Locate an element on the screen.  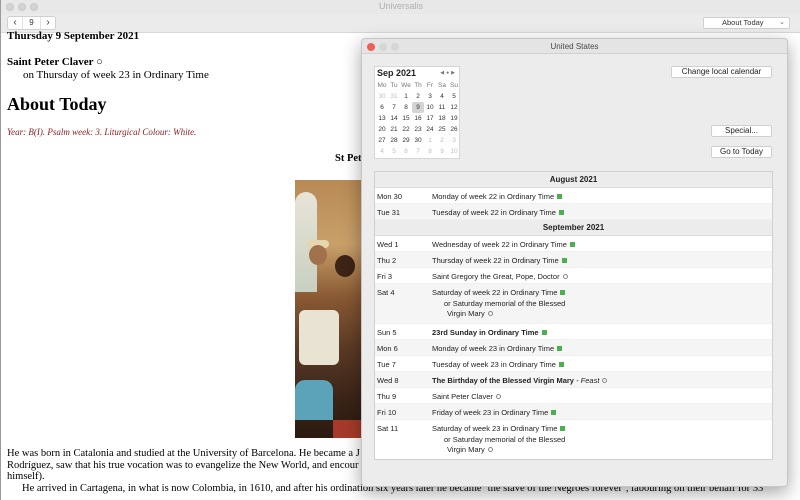
go-to-today-button: Go to Today is located at coordinates (741, 152).